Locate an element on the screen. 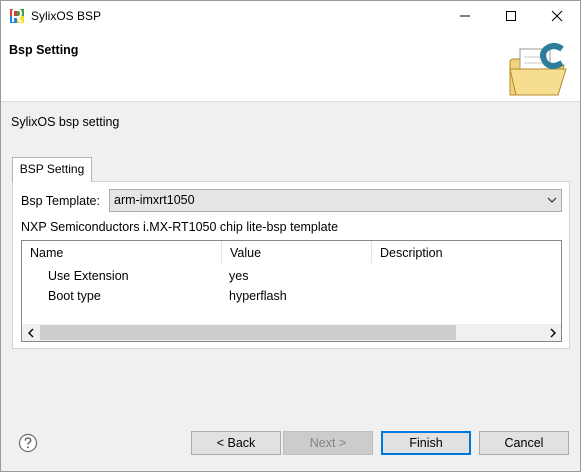 This screenshot has height=472, width=581. row-value: yes is located at coordinates (238, 276).